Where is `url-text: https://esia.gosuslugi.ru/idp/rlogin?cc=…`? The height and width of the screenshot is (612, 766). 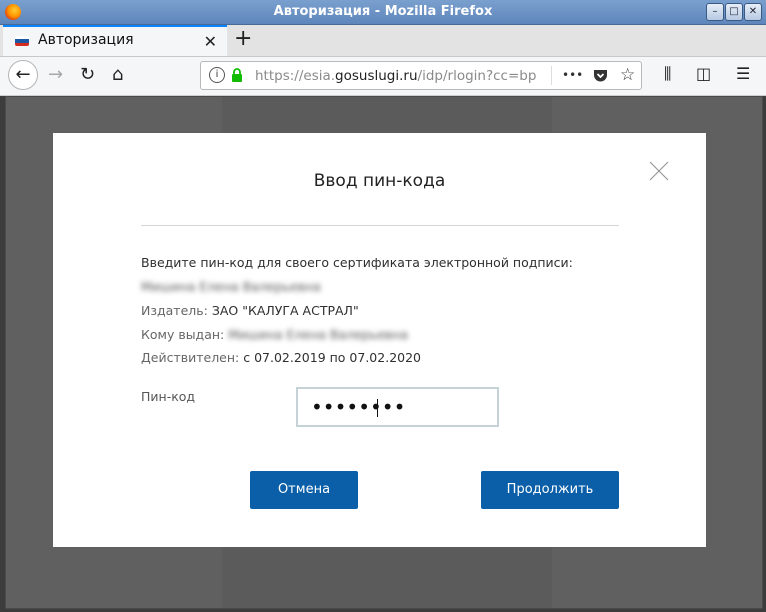 url-text: https://esia.gosuslugi.ru/idp/rlogin?cc=… is located at coordinates (395, 76).